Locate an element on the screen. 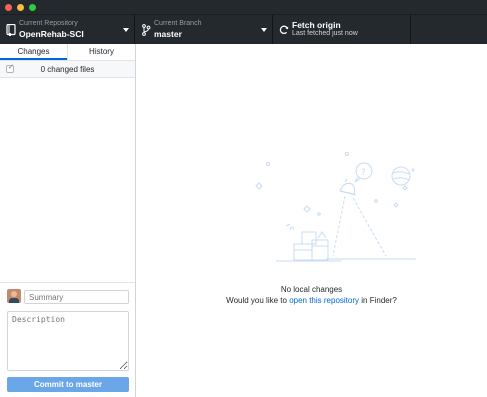 This screenshot has width=487, height=397. current-branch-dropdown: Current Branch master is located at coordinates (204, 30).